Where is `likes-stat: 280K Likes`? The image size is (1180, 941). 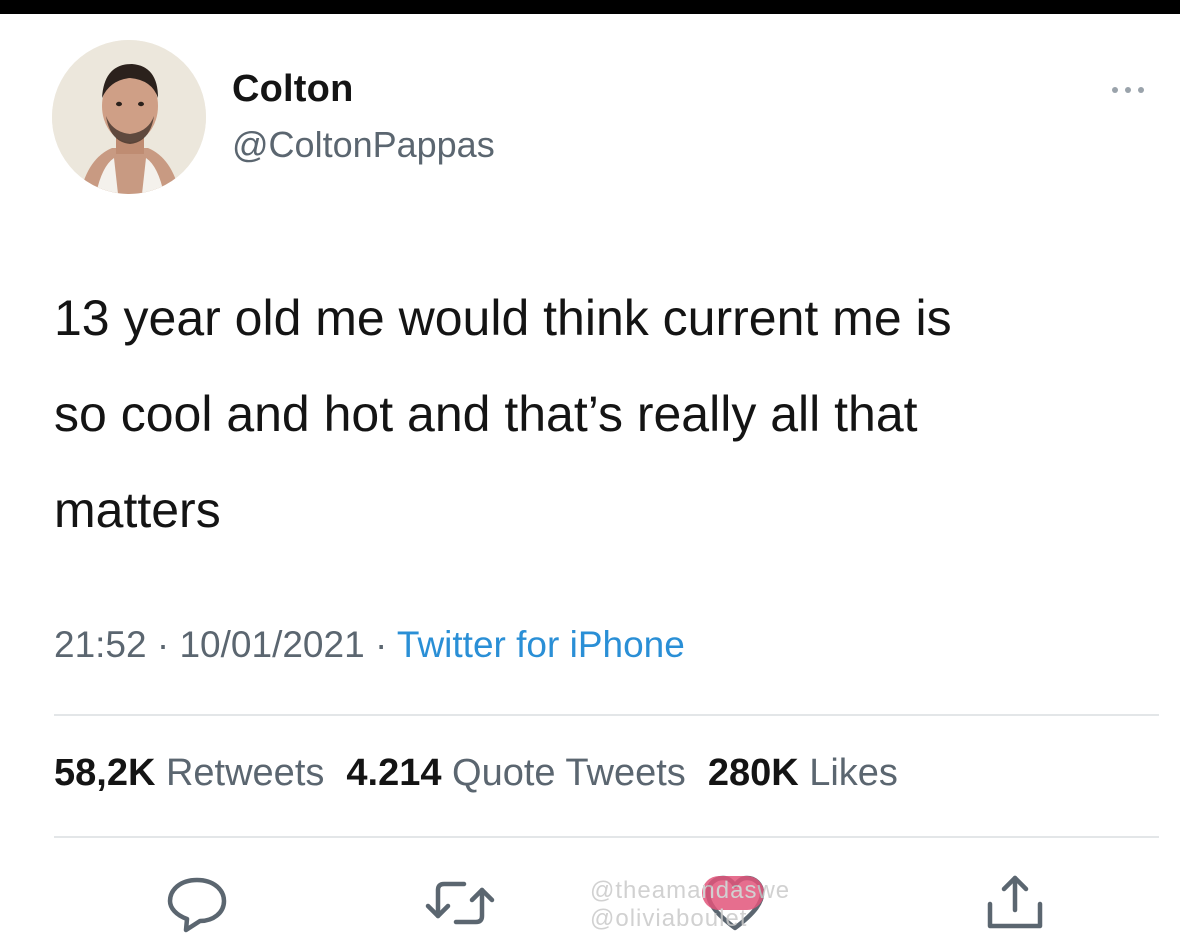
likes-stat: 280K Likes is located at coordinates (803, 773).